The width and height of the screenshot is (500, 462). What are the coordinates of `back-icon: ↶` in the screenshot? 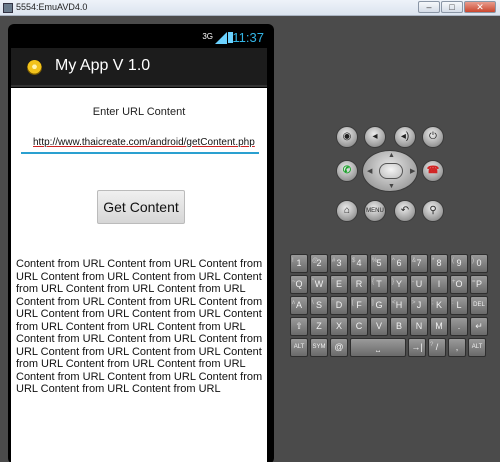 It's located at (405, 211).